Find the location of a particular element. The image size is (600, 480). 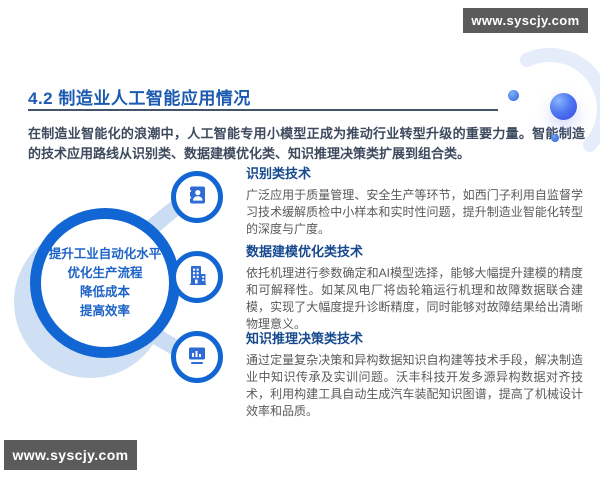

section-title: 知识推理决策类技术 is located at coordinates (305, 338).